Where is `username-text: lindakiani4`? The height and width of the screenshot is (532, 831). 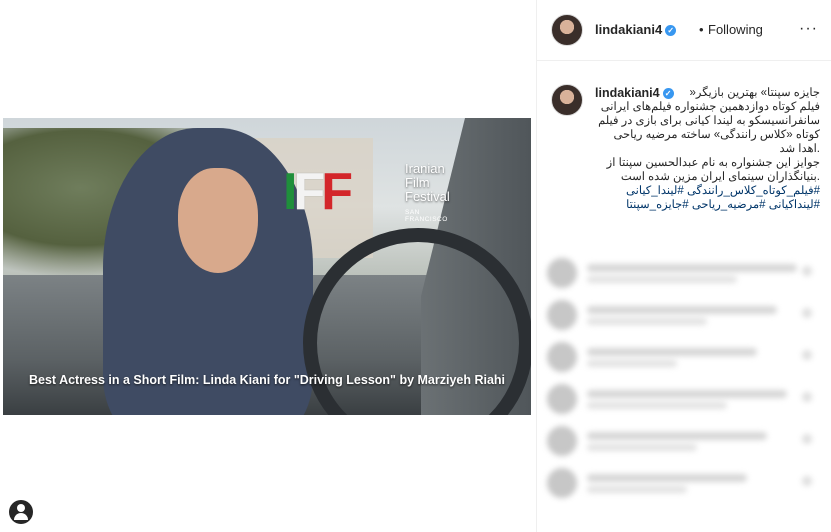 username-text: lindakiani4 is located at coordinates (629, 29).